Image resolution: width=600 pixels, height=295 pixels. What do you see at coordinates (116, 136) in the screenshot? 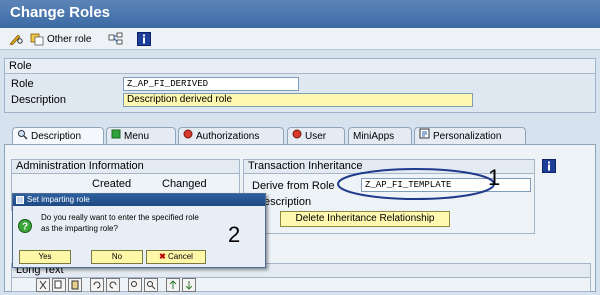
I see `green-square-icon` at bounding box center [116, 136].